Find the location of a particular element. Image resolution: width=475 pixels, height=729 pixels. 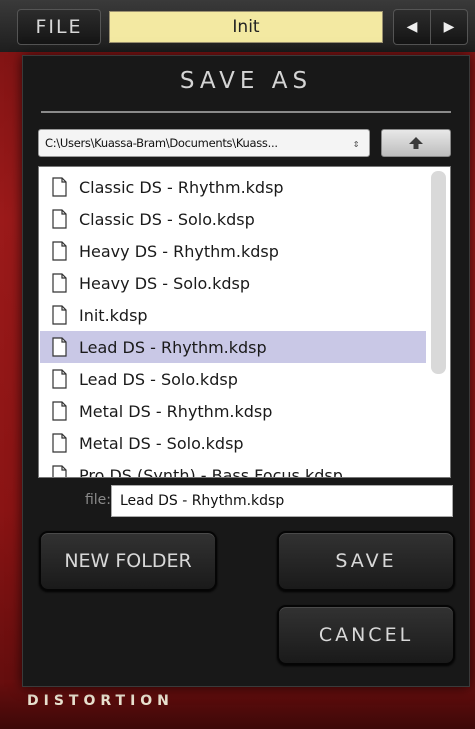

select-arrows-icon: ⇕ is located at coordinates (356, 143).